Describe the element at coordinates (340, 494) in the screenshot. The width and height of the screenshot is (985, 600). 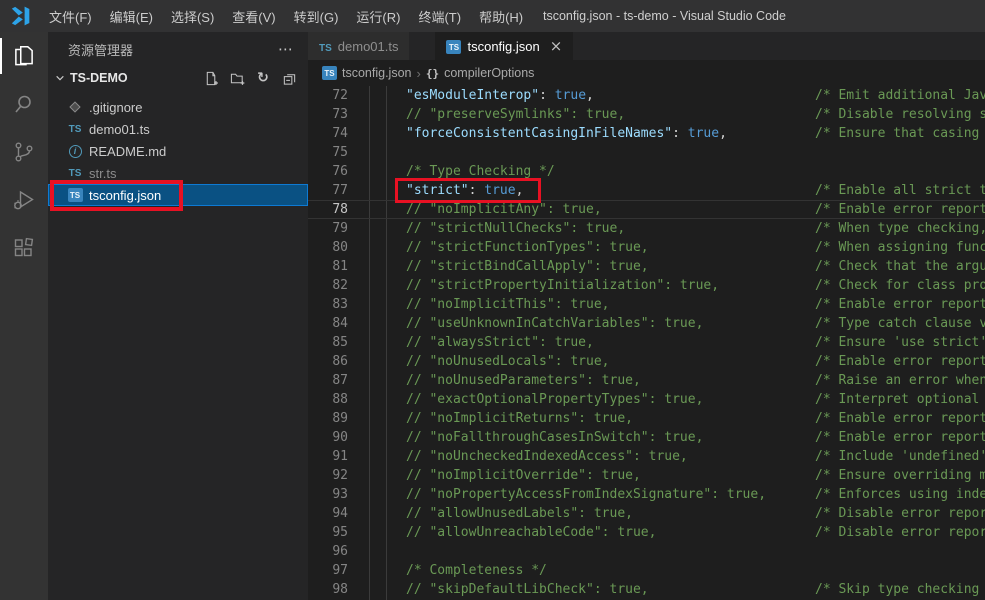
I see `line-number: 93` at that location.